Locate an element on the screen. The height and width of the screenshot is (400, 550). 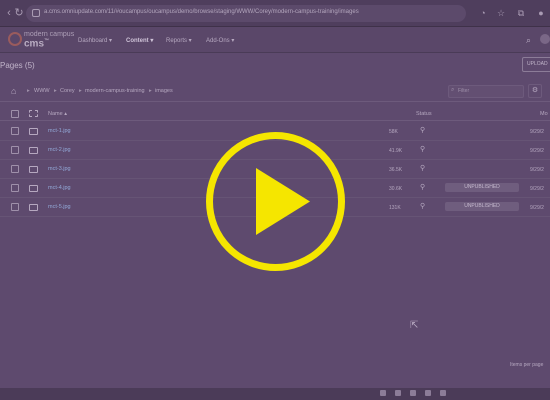
lock-icon is located at coordinates (36, 13).